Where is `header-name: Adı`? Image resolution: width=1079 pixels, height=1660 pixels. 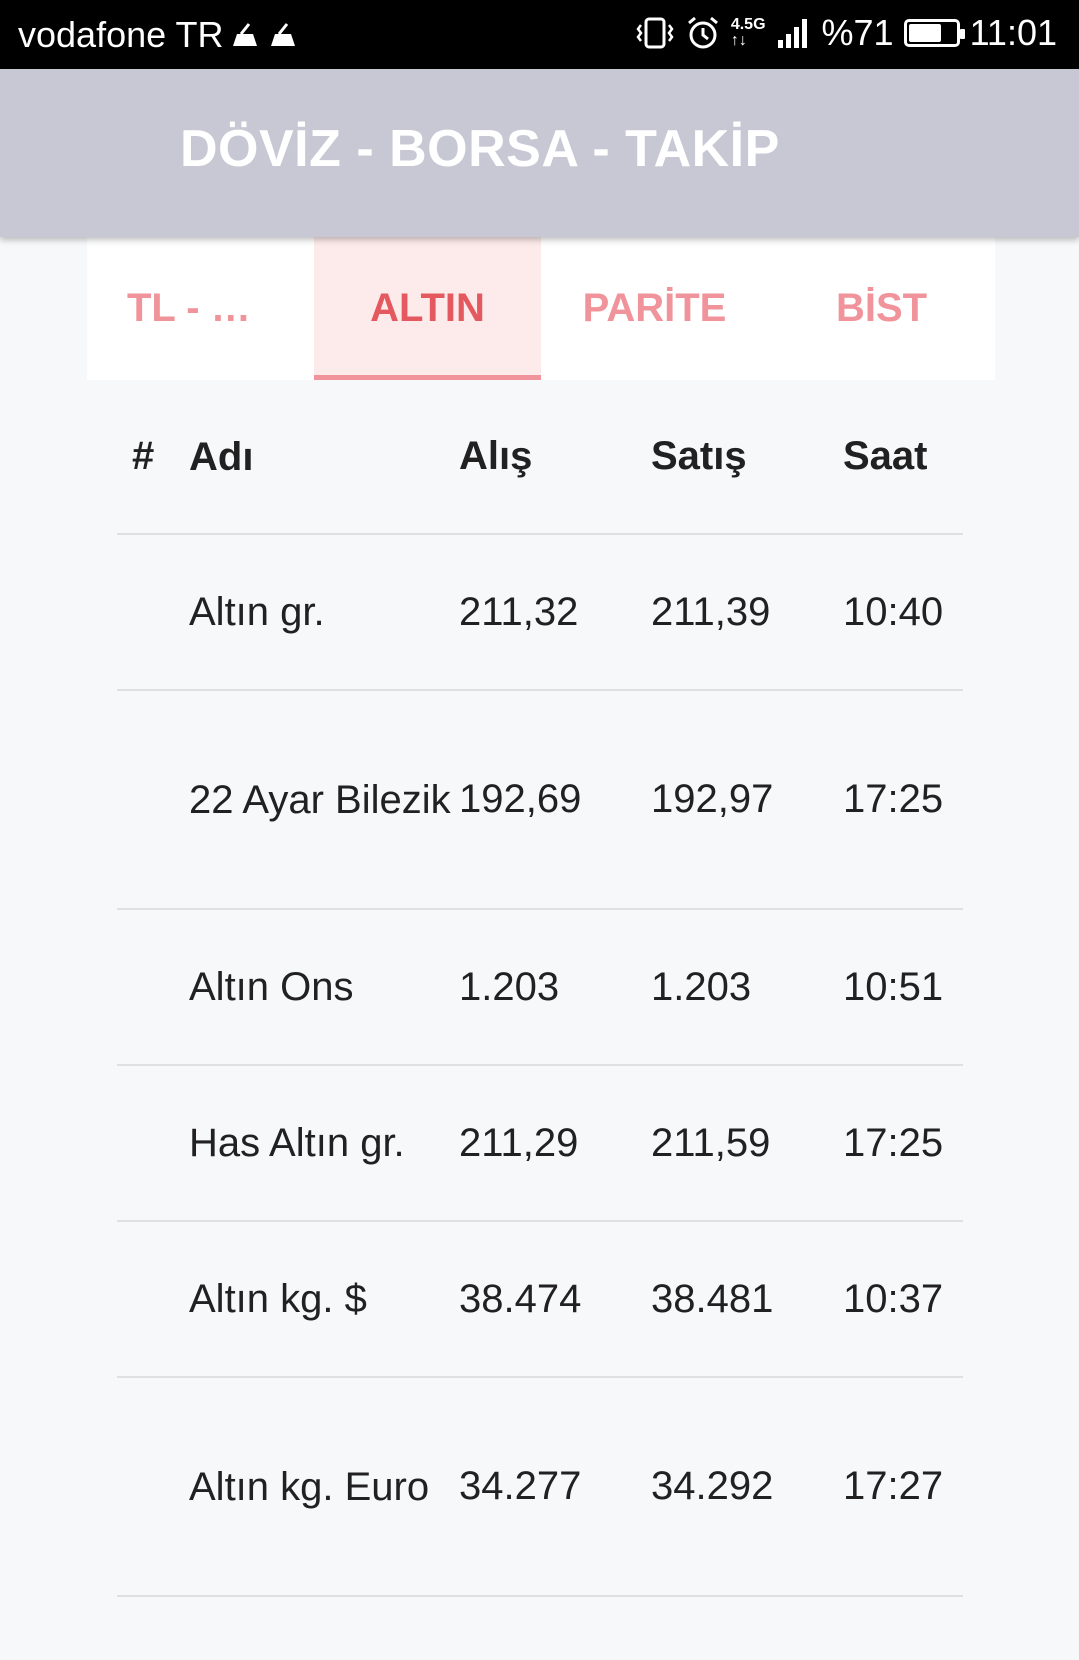 header-name: Adı is located at coordinates (324, 457).